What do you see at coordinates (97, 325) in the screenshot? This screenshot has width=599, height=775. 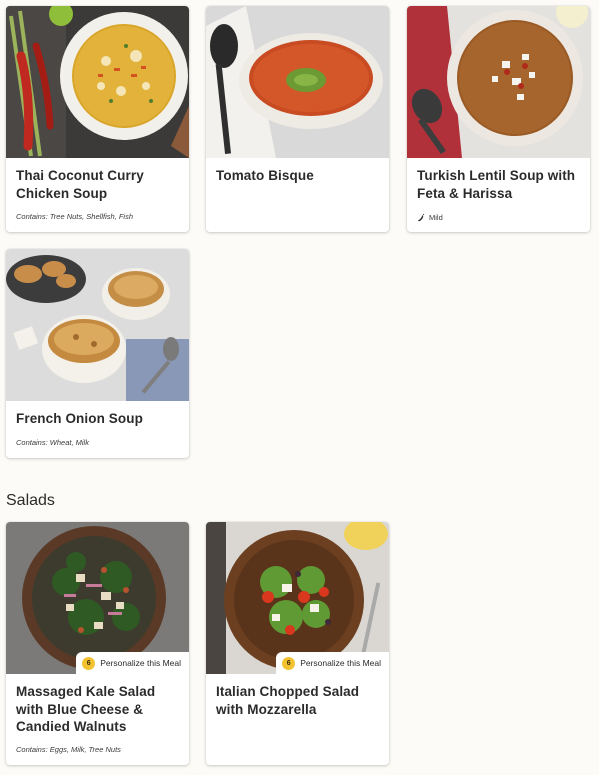 I see `meal-image-french-onion` at bounding box center [97, 325].